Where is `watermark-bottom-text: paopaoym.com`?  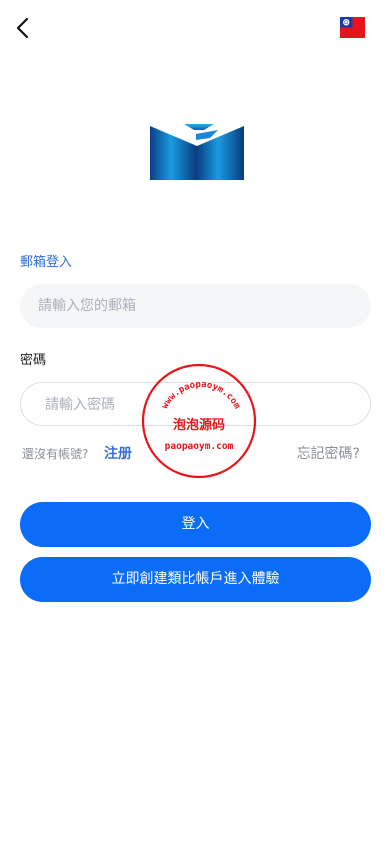
watermark-bottom-text: paopaoym.com is located at coordinates (199, 446).